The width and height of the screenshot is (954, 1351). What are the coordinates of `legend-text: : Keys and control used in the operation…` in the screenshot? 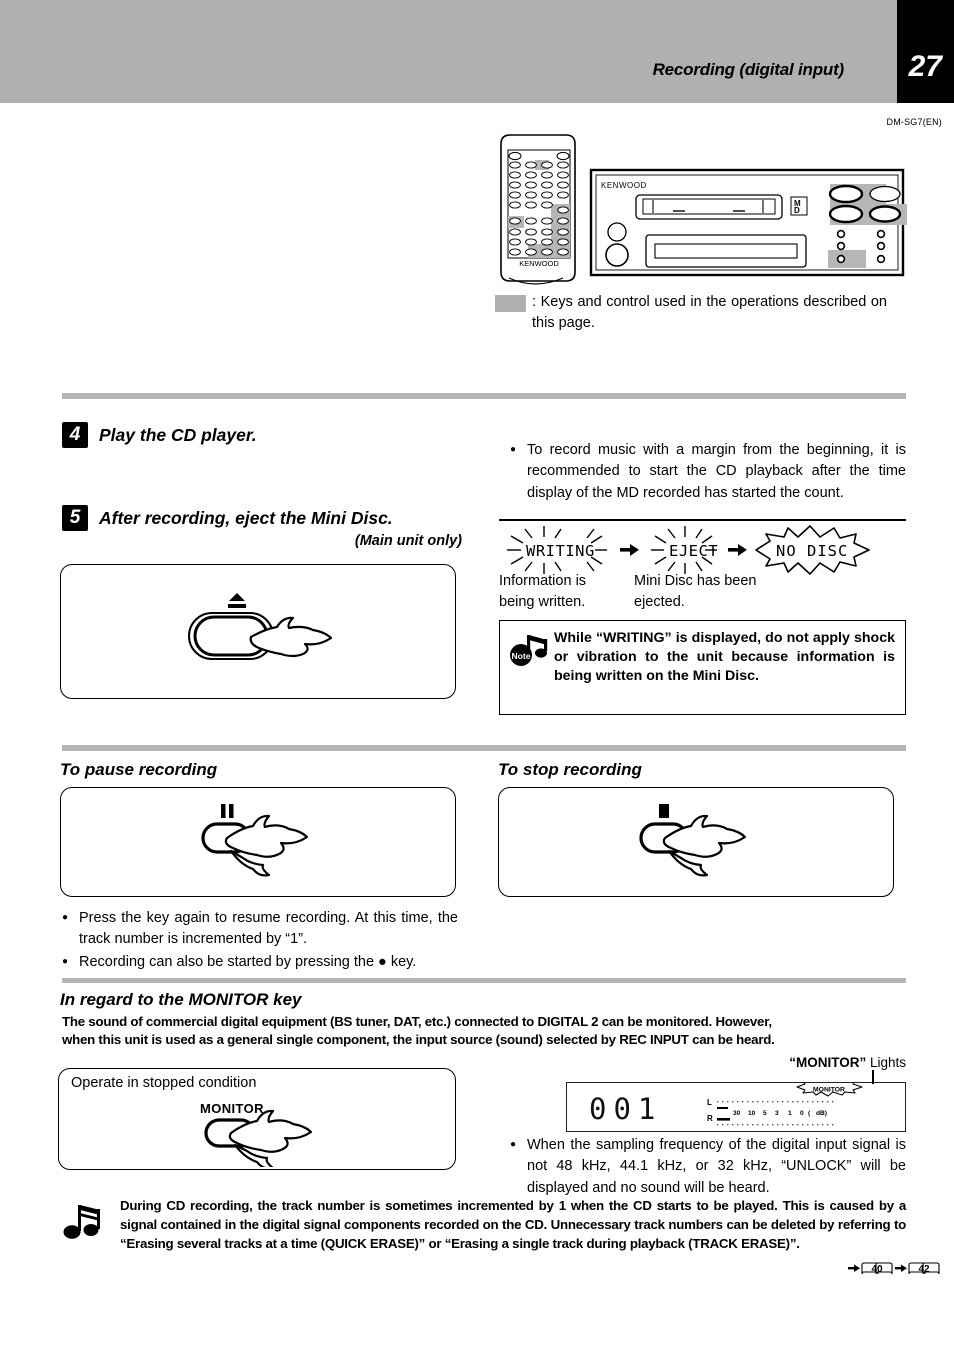 It's located at (709, 313).